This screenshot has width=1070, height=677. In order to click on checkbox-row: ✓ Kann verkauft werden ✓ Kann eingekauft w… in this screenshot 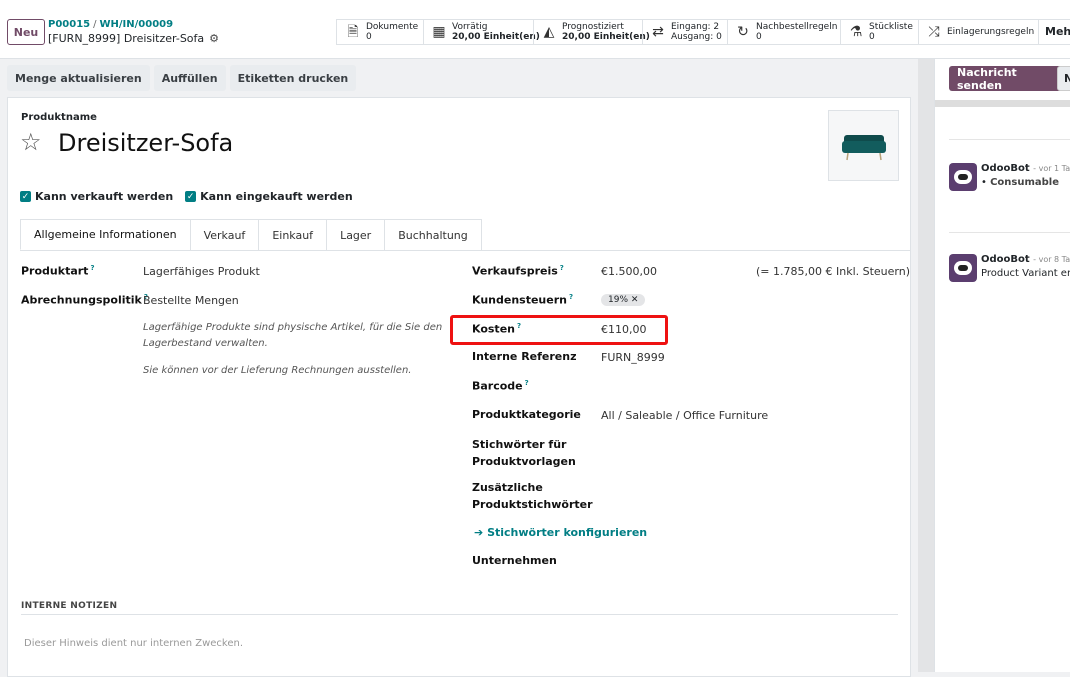, I will do `click(186, 196)`.